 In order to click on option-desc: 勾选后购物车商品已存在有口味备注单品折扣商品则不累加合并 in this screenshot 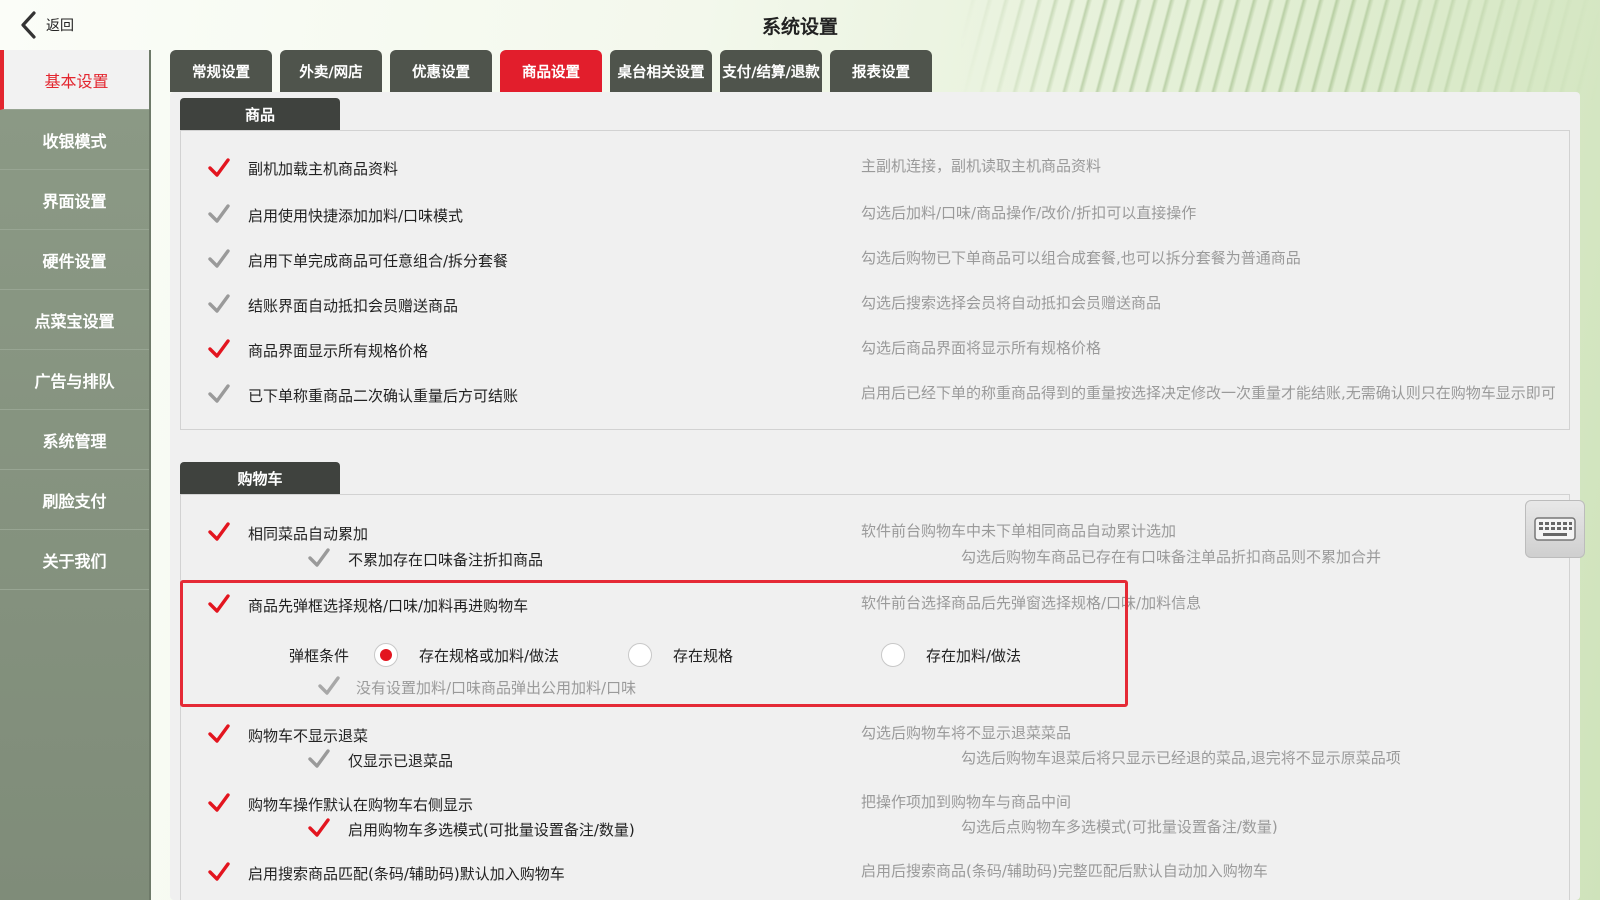, I will do `click(1171, 557)`.